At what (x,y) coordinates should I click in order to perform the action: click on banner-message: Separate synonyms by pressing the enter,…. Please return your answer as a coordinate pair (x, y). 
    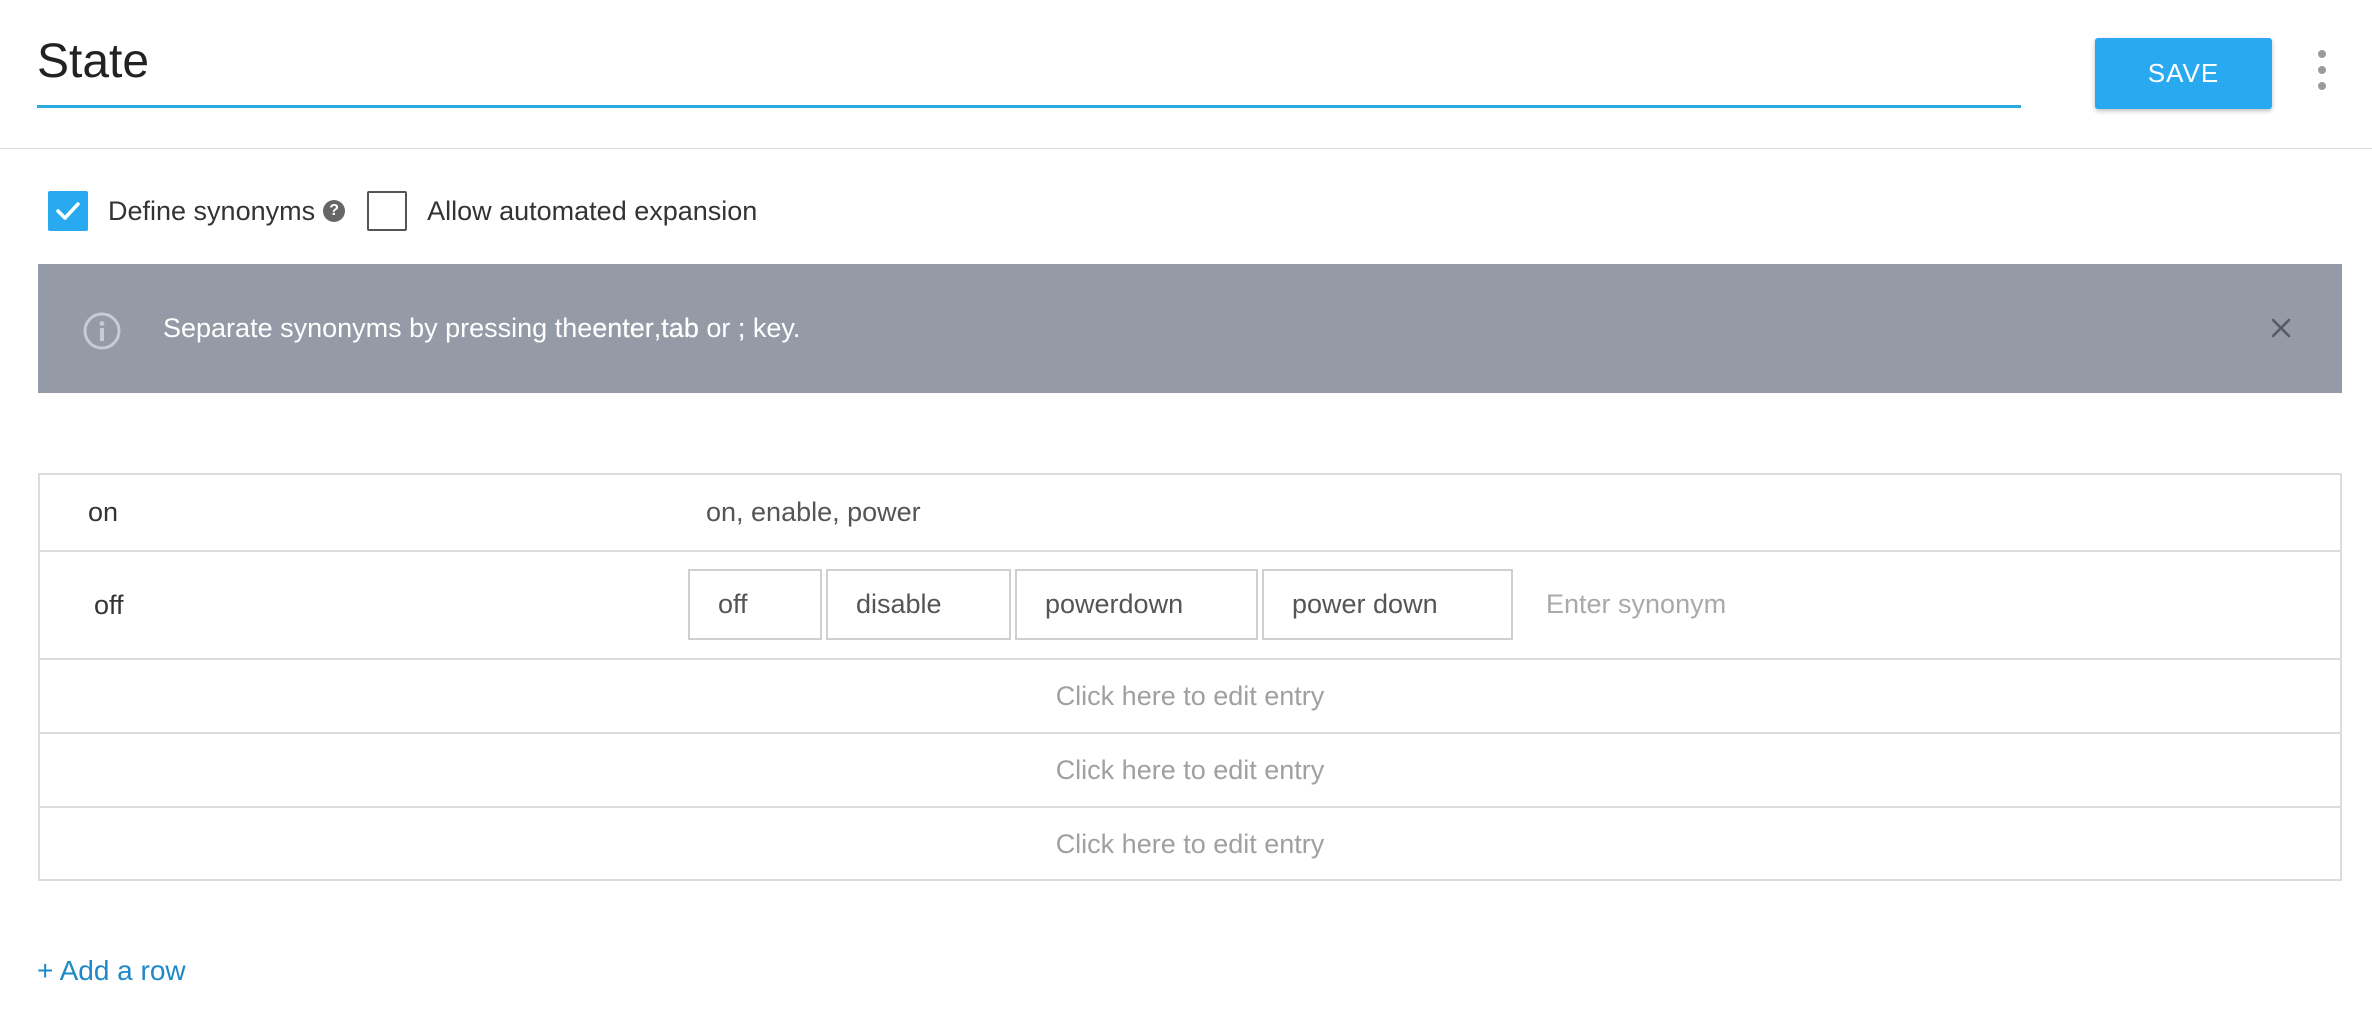
    Looking at the image, I should click on (481, 328).